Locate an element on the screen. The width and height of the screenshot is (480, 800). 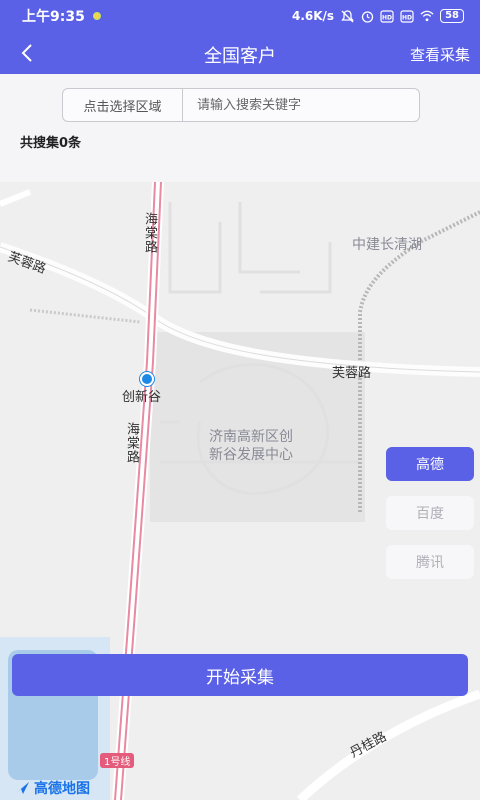
district-label-line2: 新谷发展中心 is located at coordinates (251, 455).